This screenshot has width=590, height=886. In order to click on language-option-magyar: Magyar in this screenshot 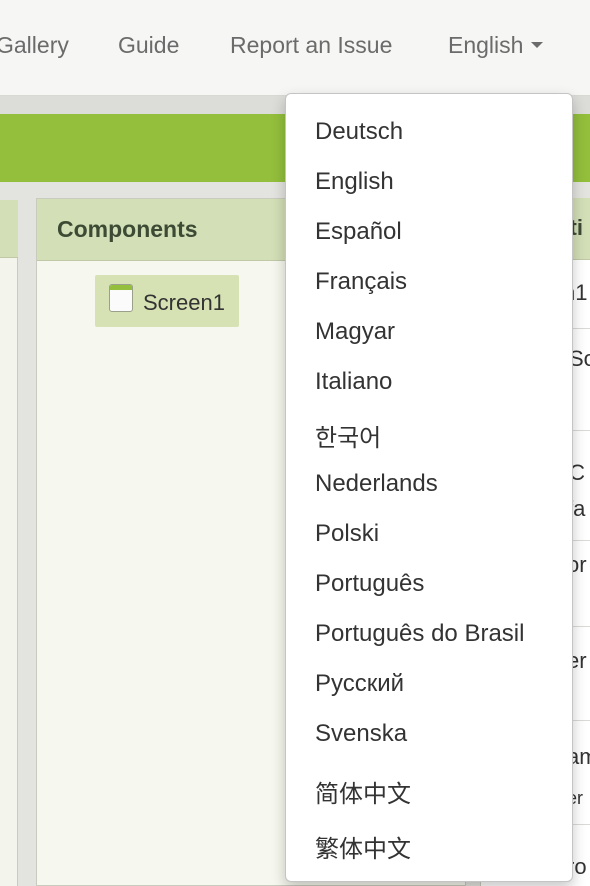, I will do `click(355, 332)`.